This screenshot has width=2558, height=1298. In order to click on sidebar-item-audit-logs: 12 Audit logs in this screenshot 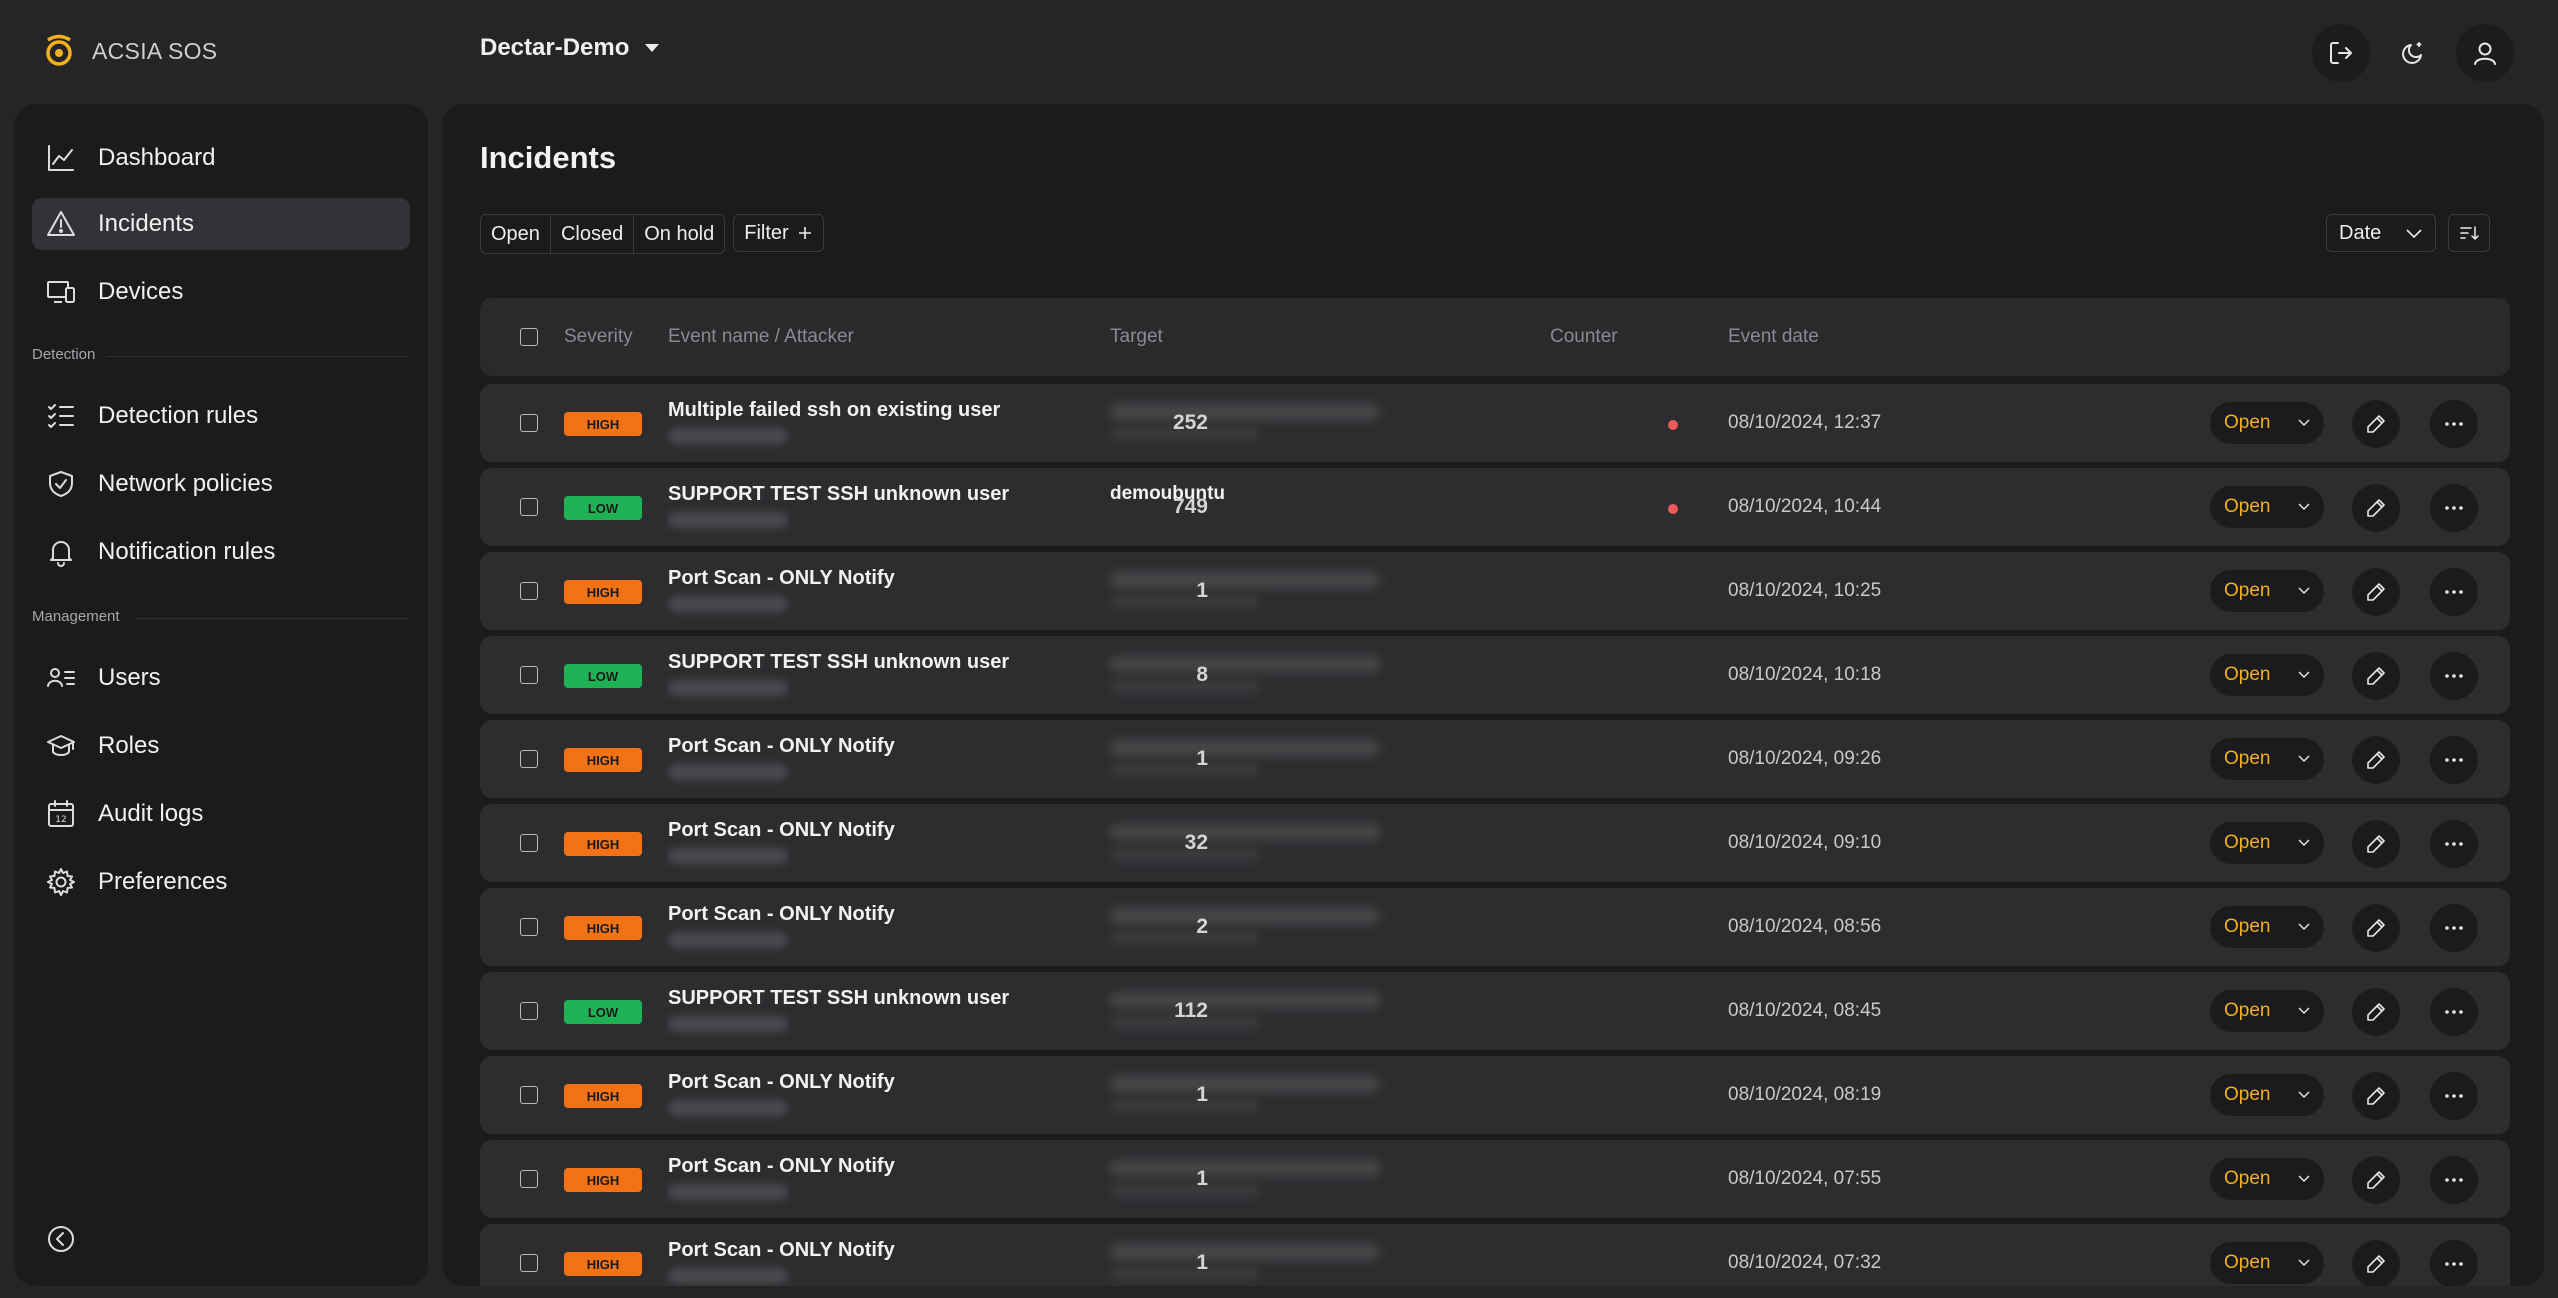, I will do `click(221, 814)`.